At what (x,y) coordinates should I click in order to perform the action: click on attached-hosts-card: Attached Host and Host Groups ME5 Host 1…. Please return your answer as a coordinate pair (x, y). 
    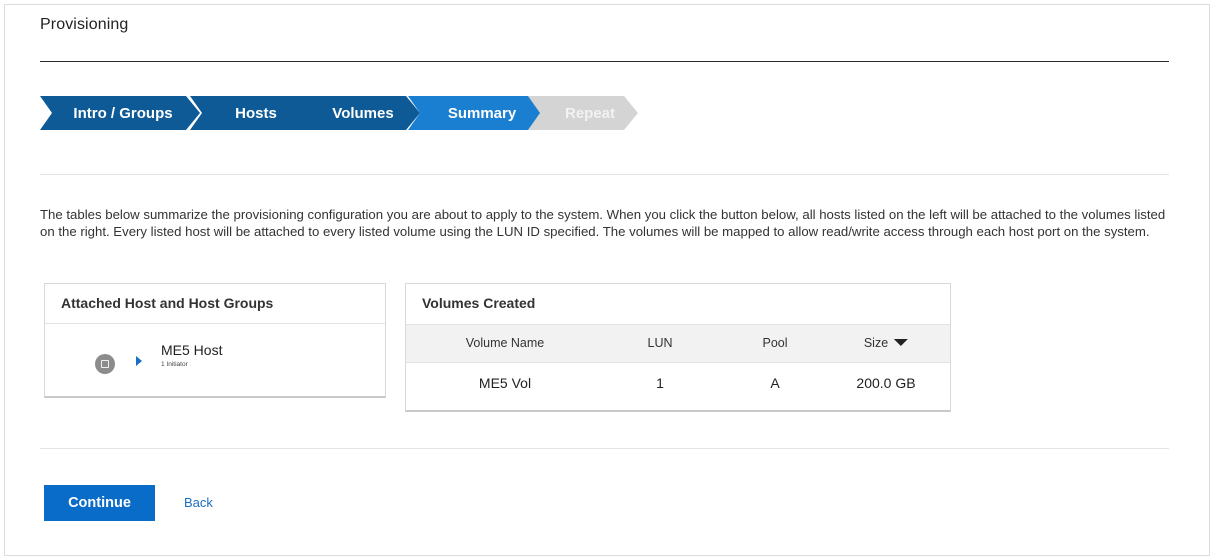
    Looking at the image, I should click on (215, 340).